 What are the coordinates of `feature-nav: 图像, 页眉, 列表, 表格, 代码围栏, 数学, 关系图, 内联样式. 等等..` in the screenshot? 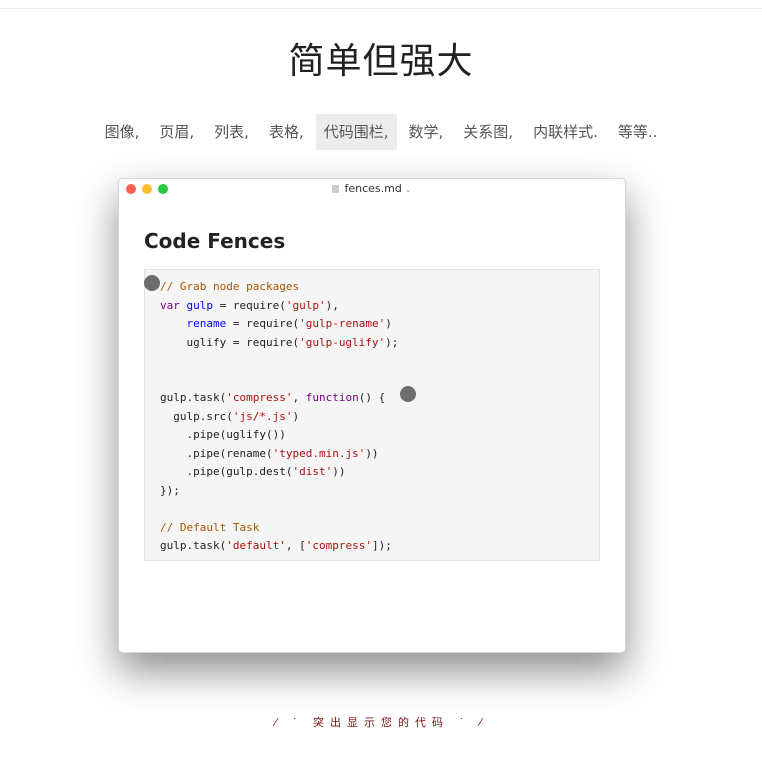 It's located at (381, 132).